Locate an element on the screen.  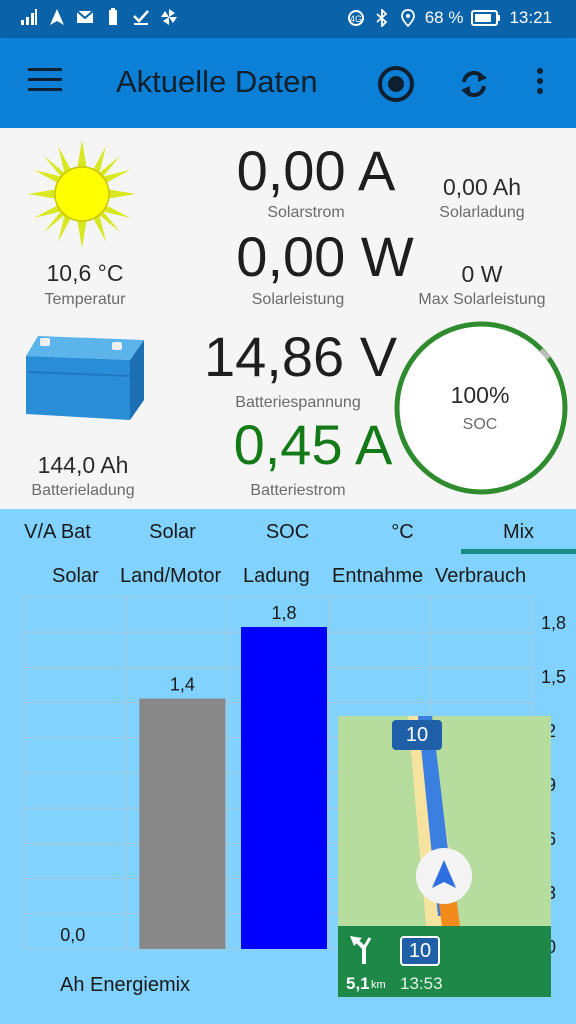
location-icon is located at coordinates (407, 18).